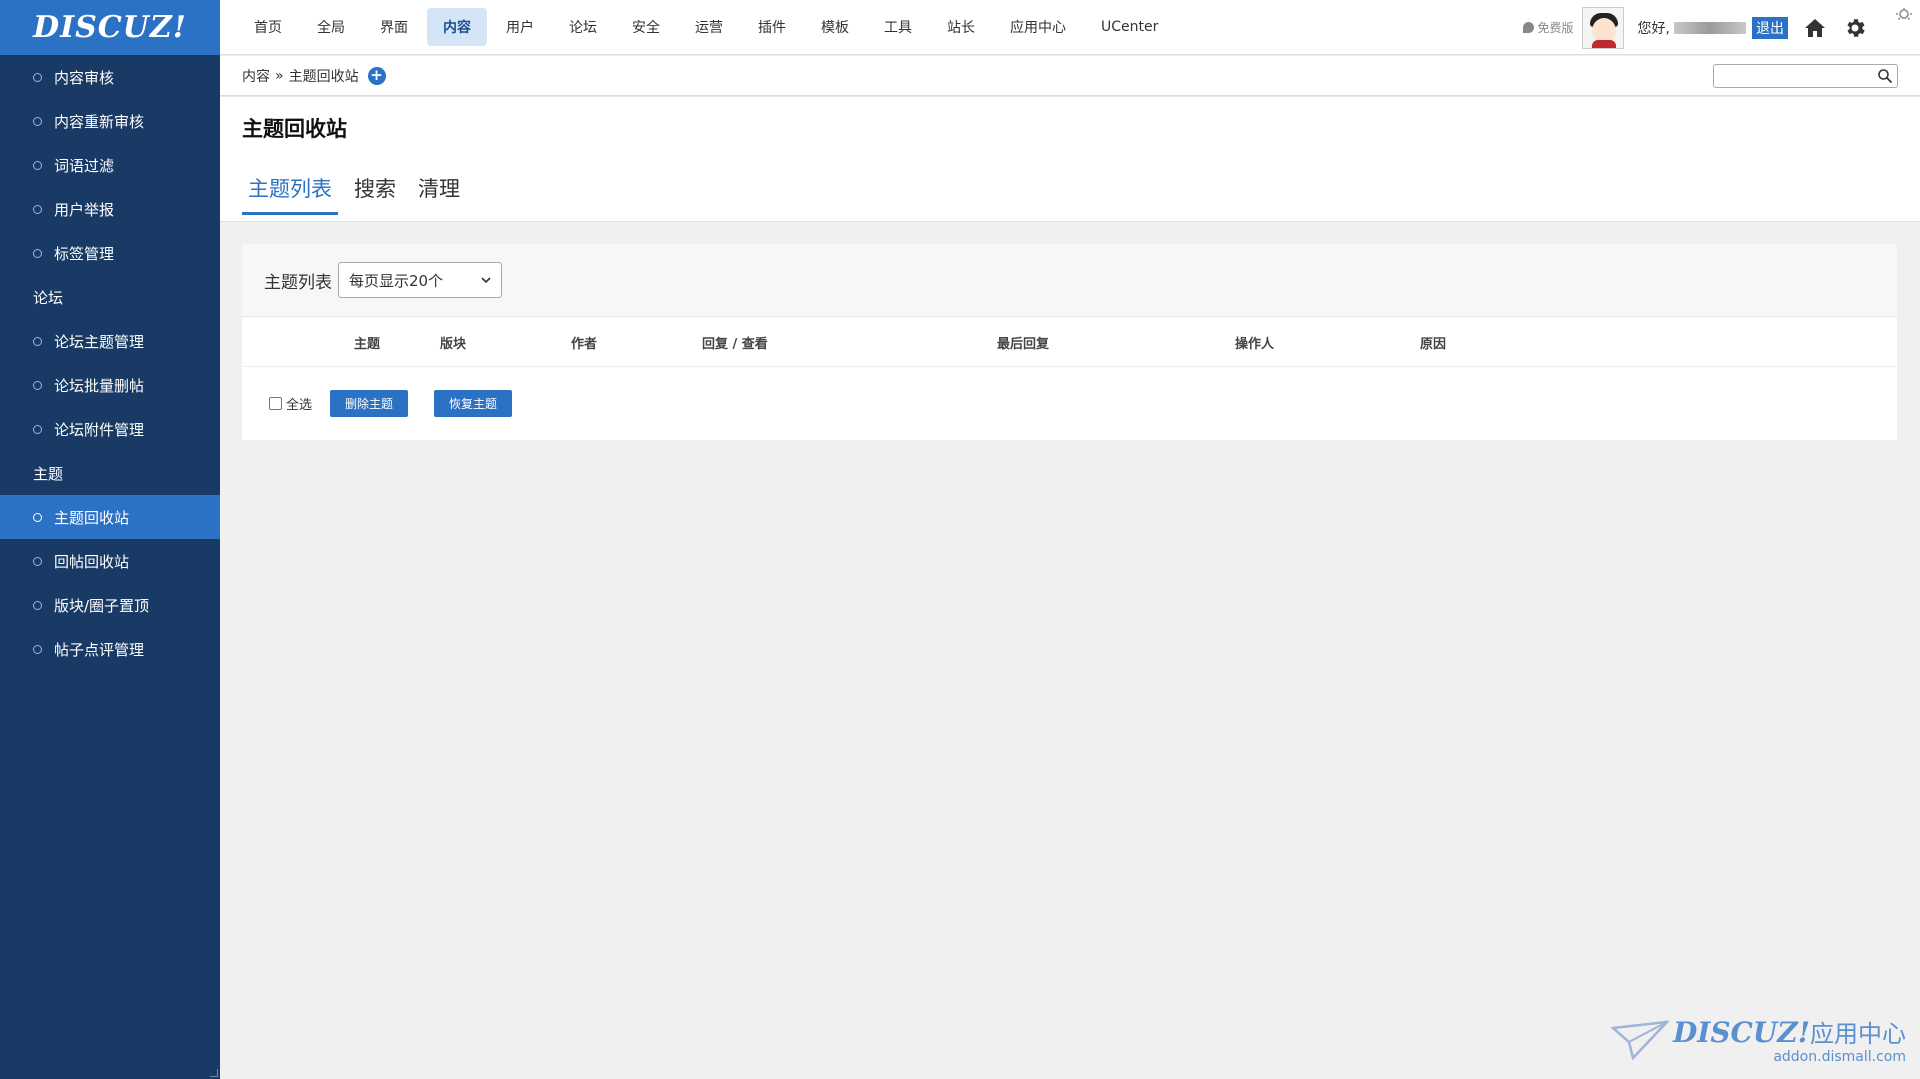  What do you see at coordinates (1070, 76) in the screenshot?
I see `breadcrumb-bar: 内容 » 主题回收站 +` at bounding box center [1070, 76].